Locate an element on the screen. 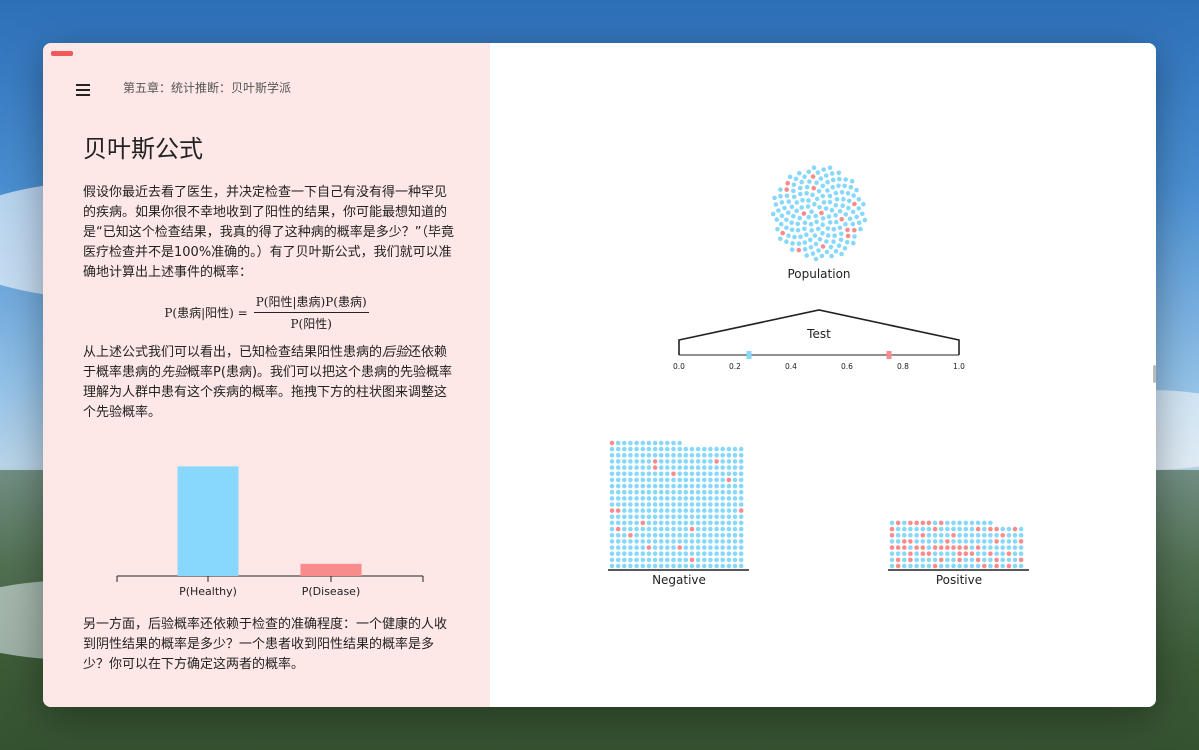  healthy-threshold-handle is located at coordinates (749, 355).